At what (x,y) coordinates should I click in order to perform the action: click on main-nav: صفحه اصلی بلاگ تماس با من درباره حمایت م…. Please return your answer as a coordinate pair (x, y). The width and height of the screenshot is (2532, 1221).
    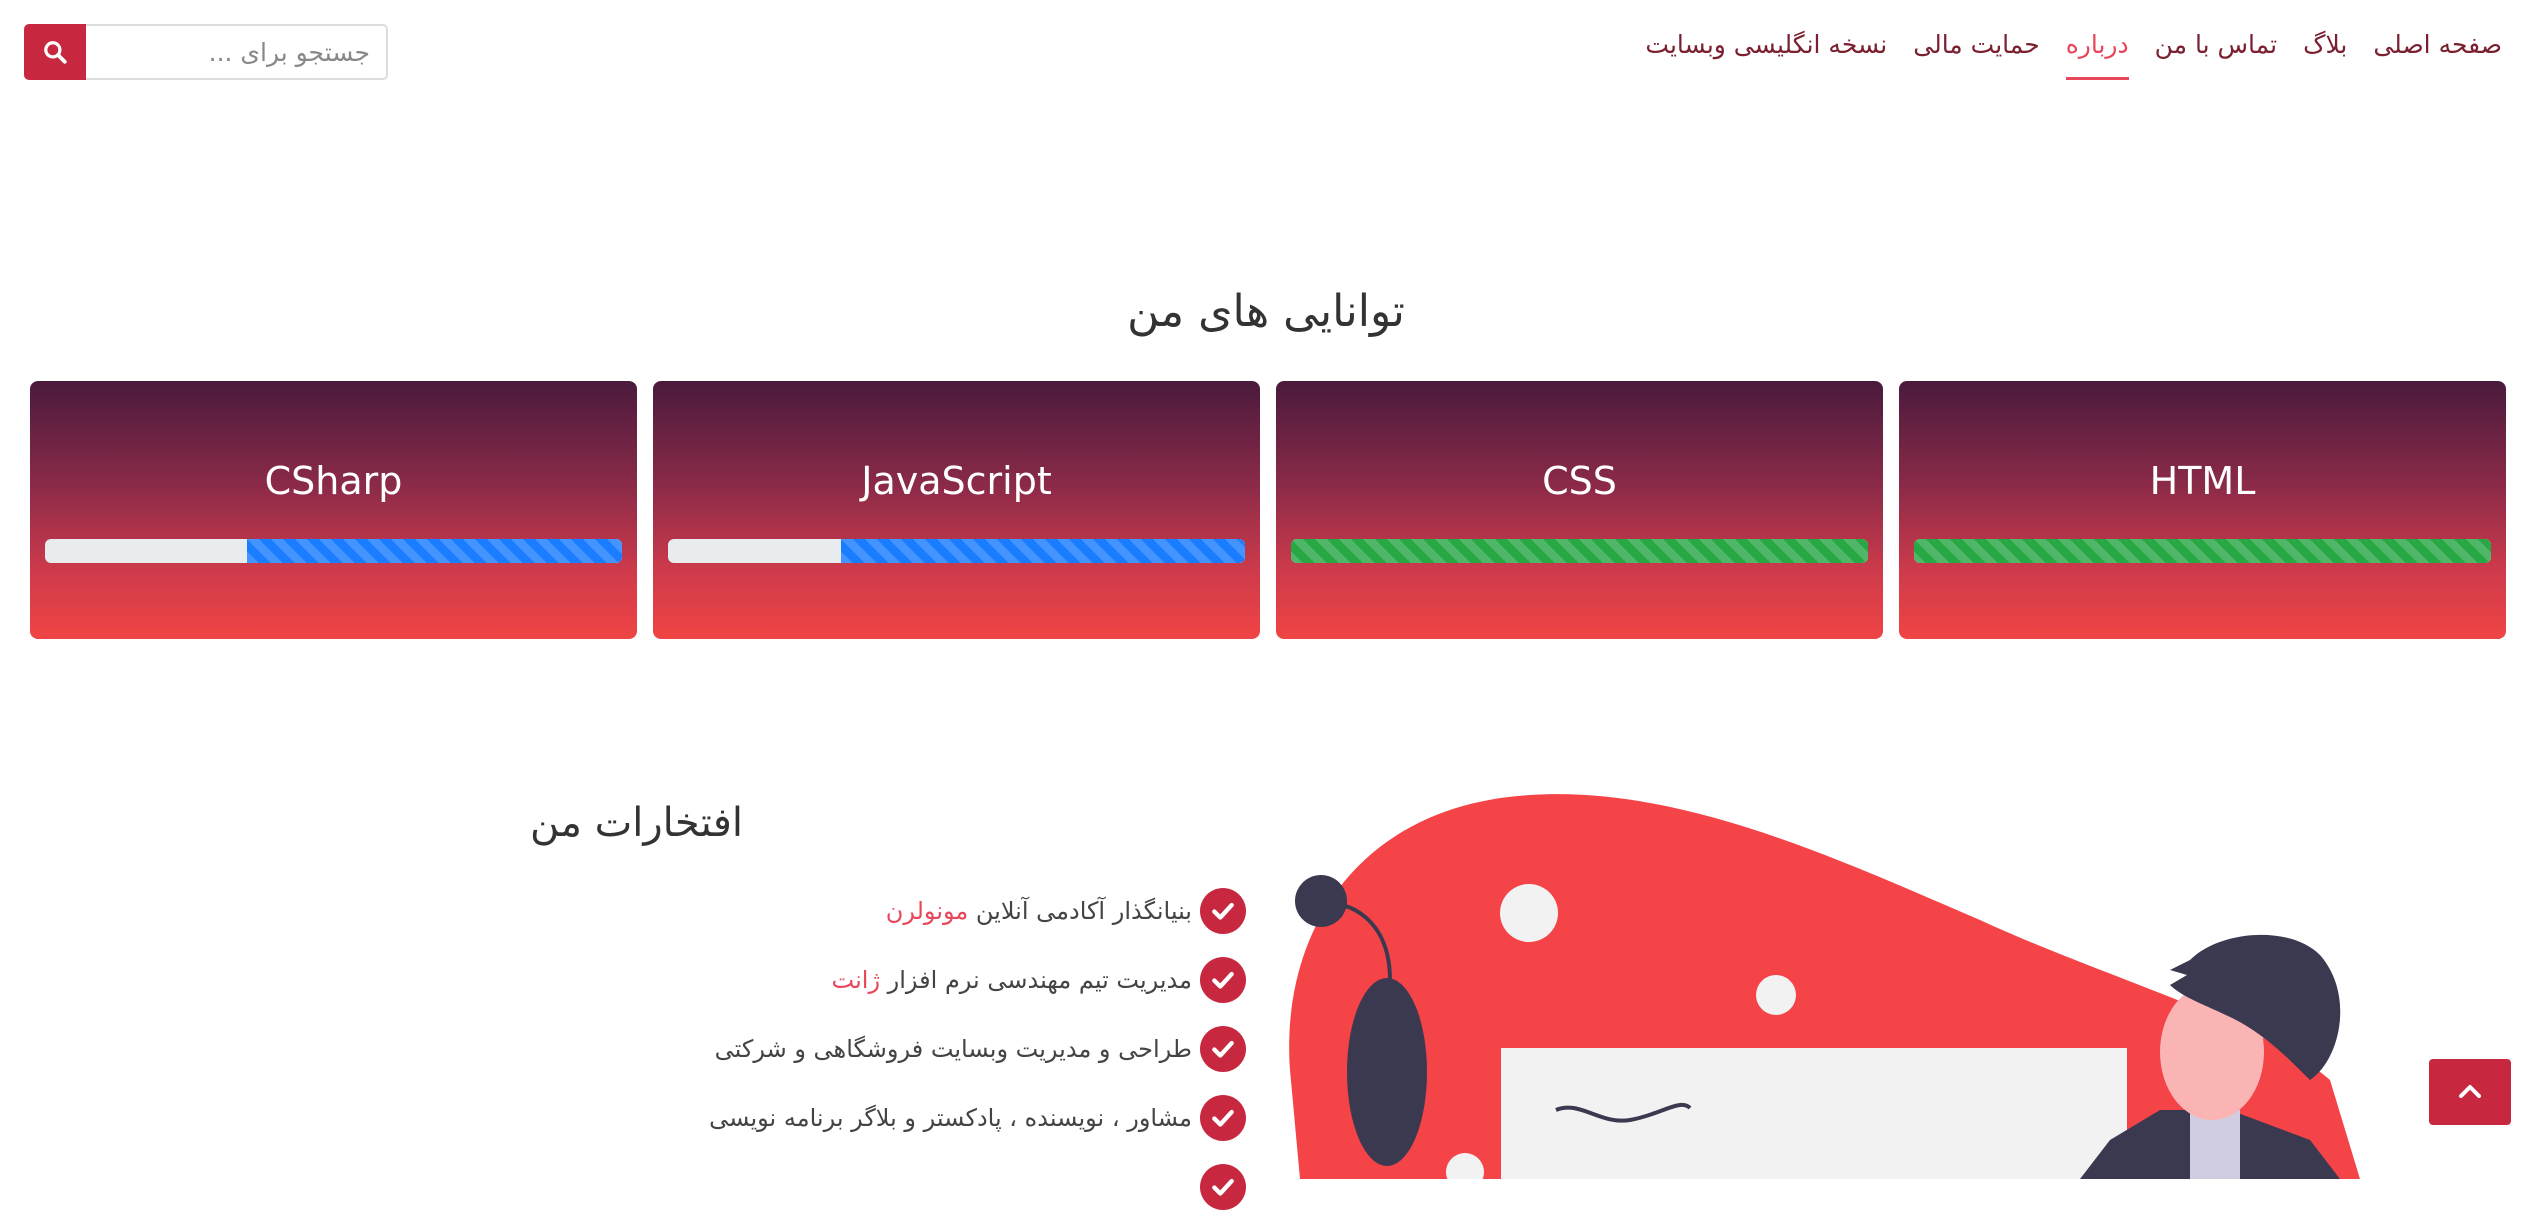
    Looking at the image, I should click on (2073, 55).